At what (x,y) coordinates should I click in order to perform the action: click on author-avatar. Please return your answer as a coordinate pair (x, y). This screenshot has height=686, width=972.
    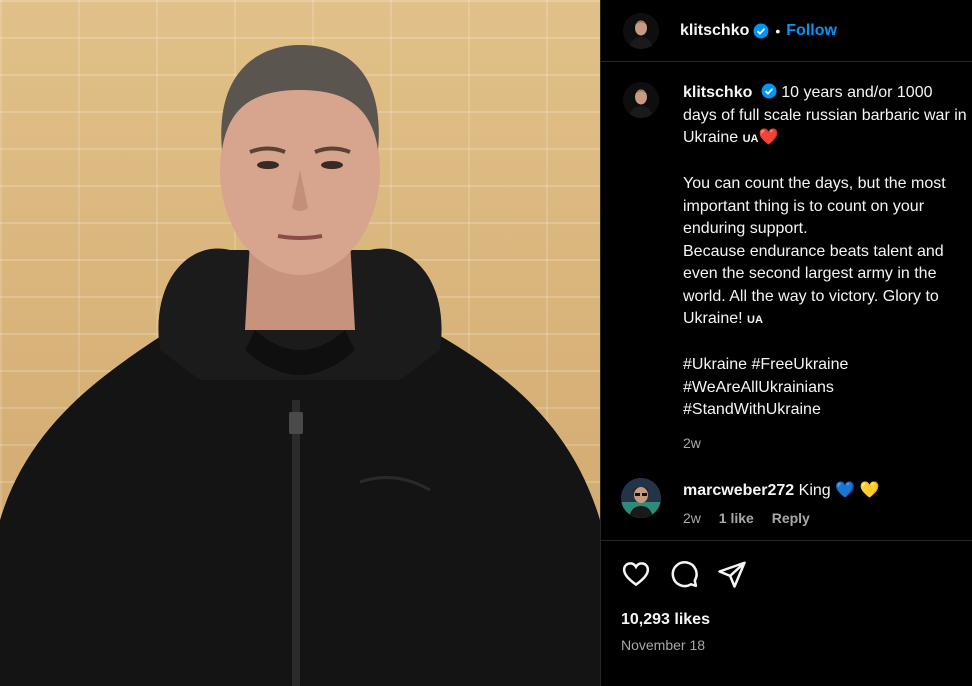
    Looking at the image, I should click on (641, 30).